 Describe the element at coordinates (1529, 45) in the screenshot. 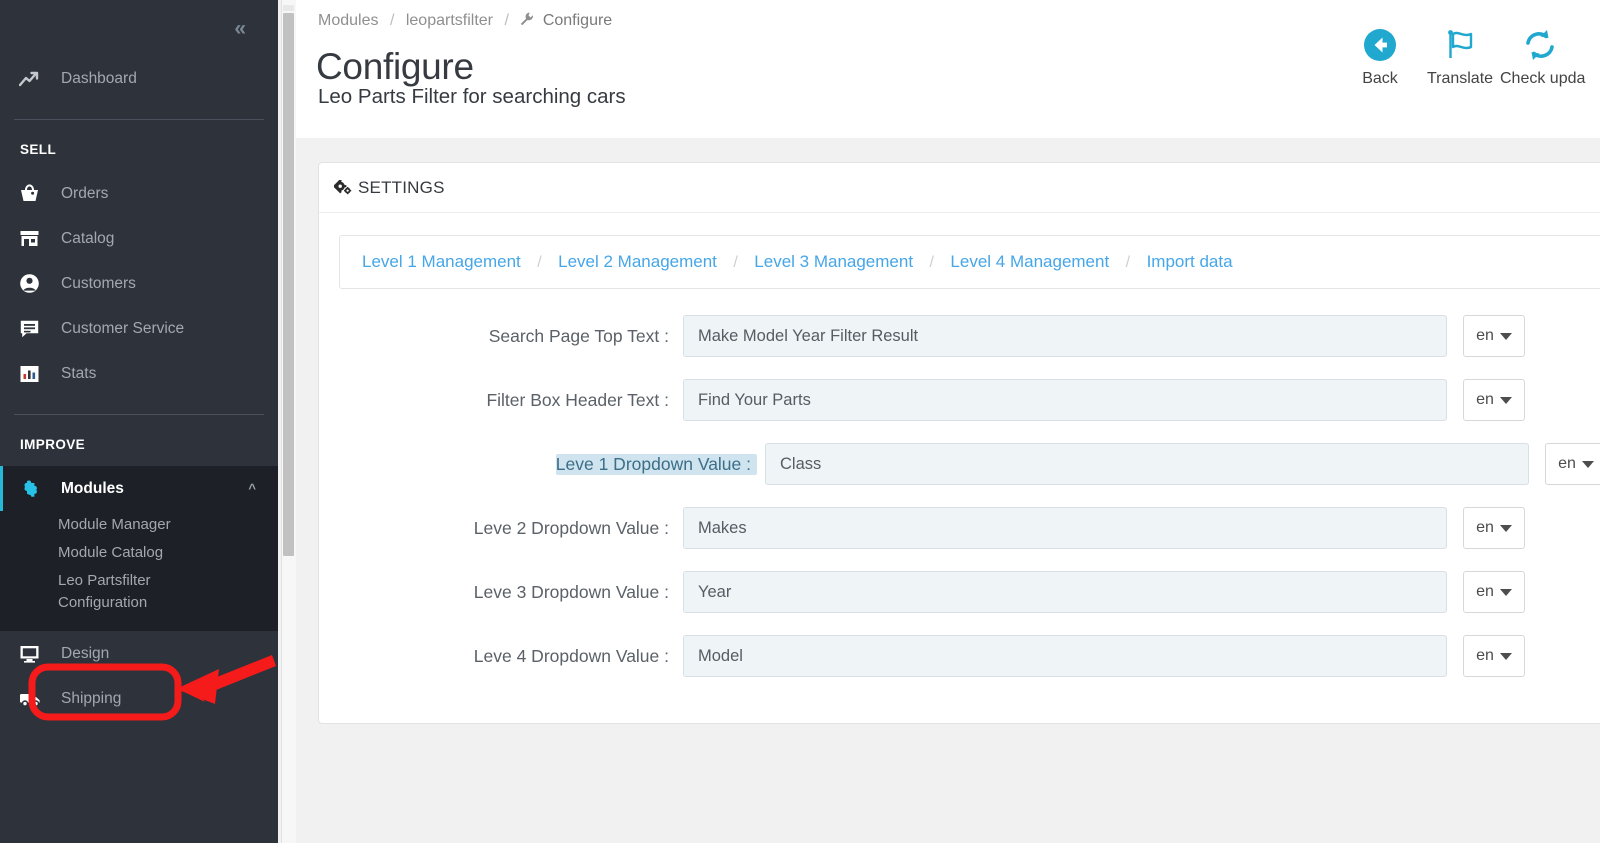

I see `refresh-icon` at that location.